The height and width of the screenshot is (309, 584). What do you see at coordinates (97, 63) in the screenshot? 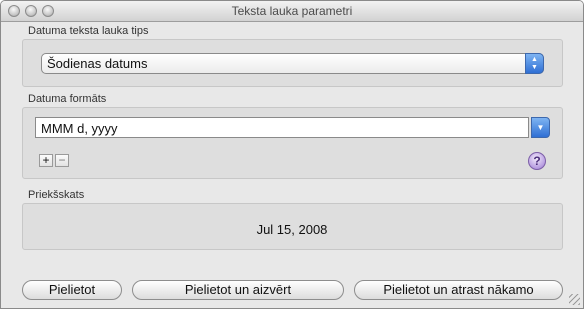
I see `date-type-selected: Šodienas datums` at bounding box center [97, 63].